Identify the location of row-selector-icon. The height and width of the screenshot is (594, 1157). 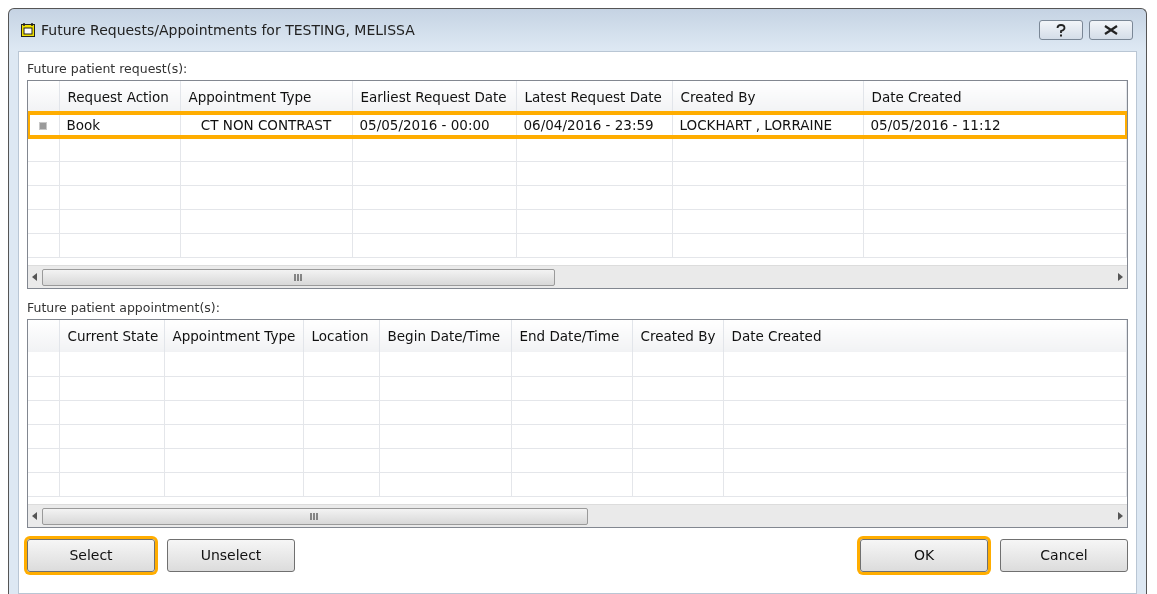
(43, 125).